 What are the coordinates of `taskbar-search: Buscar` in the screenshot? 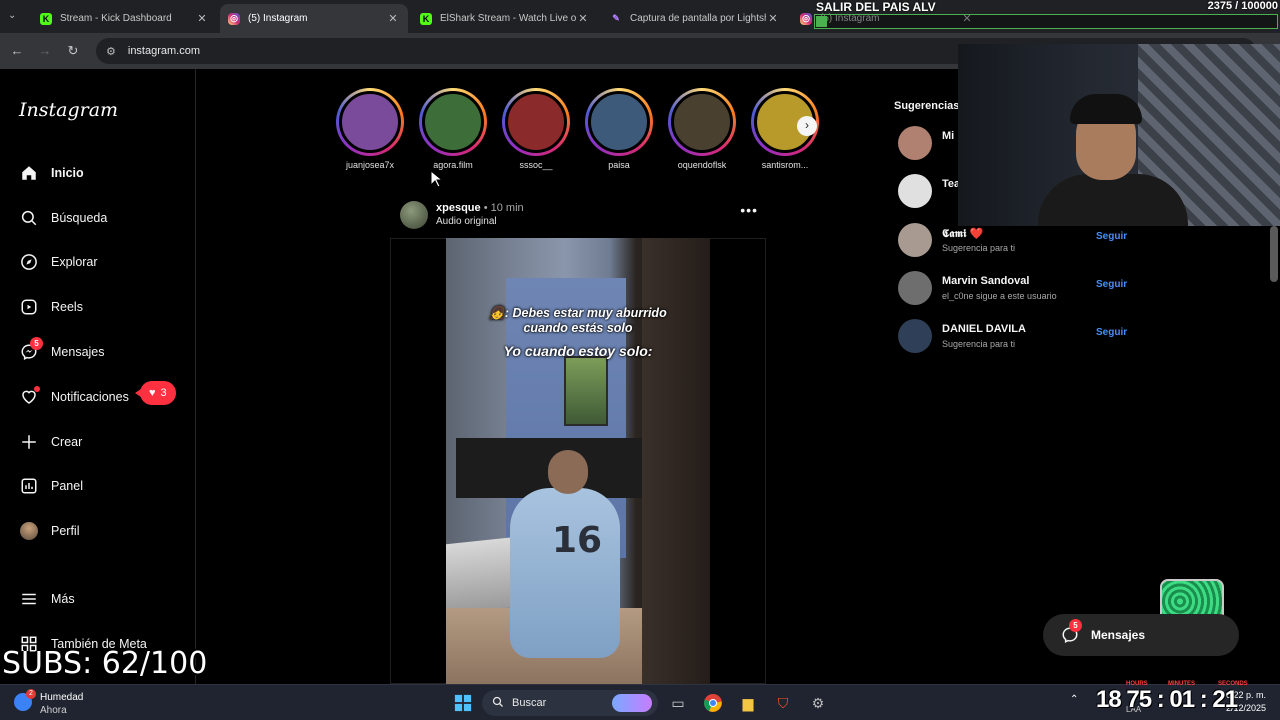 It's located at (570, 703).